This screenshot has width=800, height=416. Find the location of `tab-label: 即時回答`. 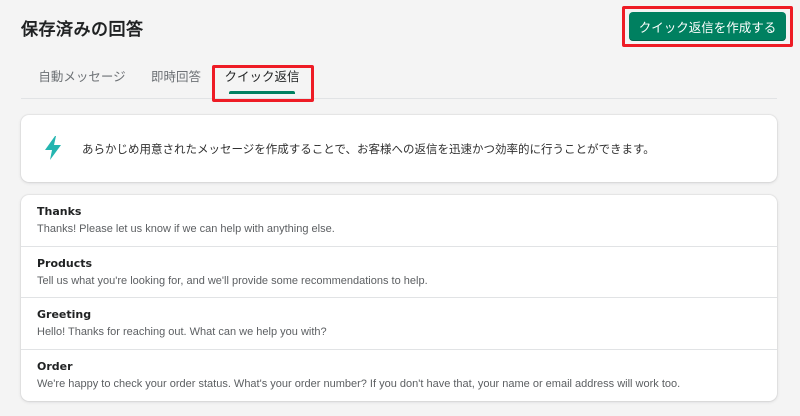

tab-label: 即時回答 is located at coordinates (175, 76).